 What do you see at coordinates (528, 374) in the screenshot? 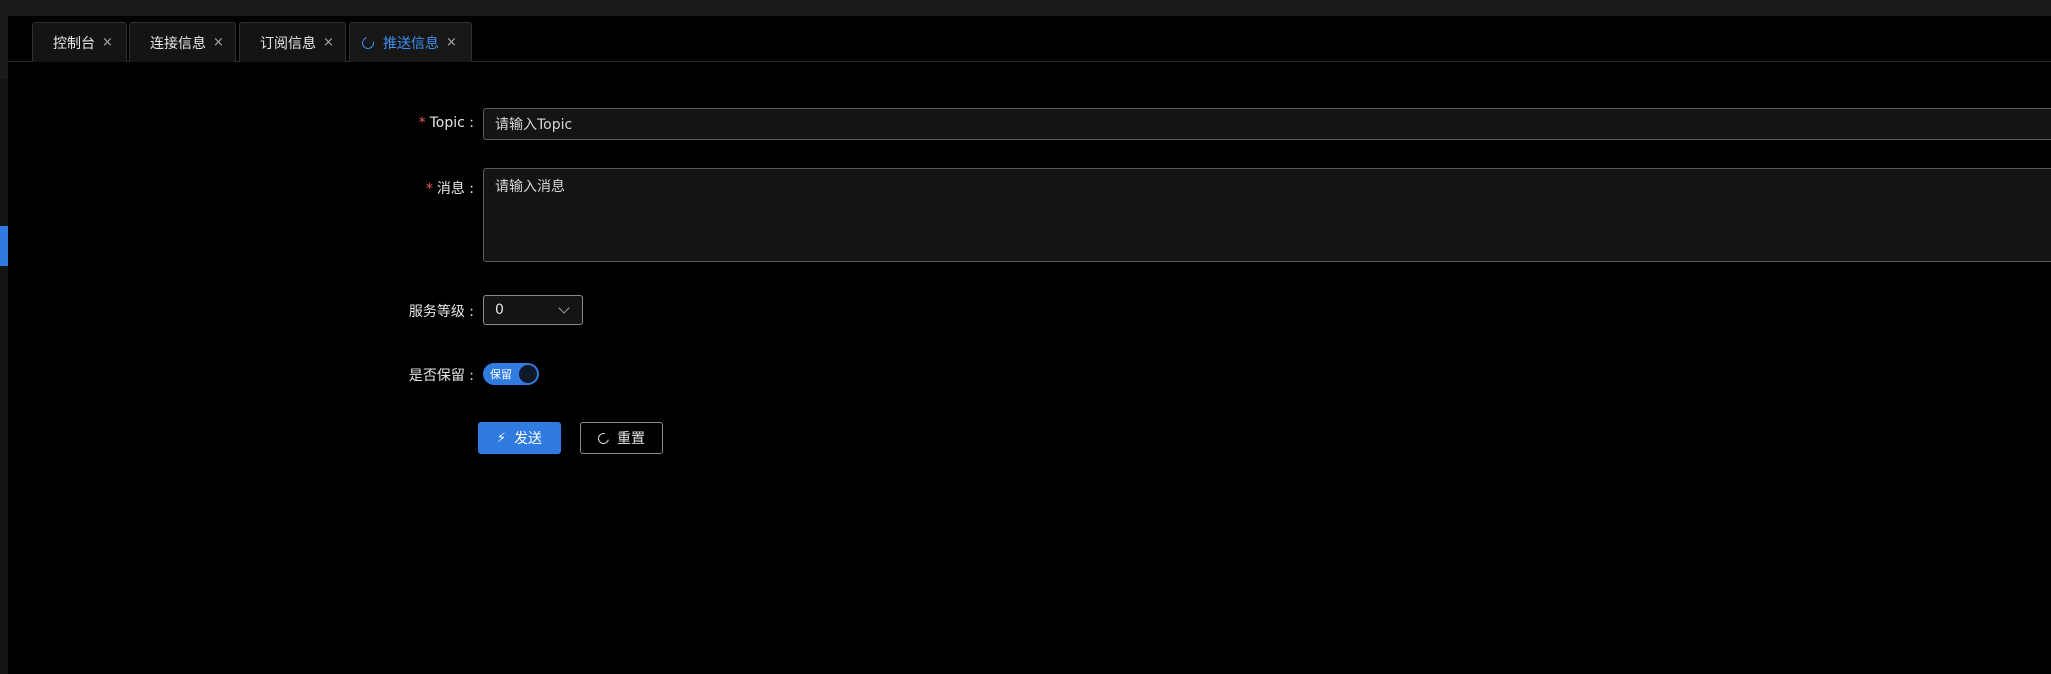
I see `toggle-knob` at bounding box center [528, 374].